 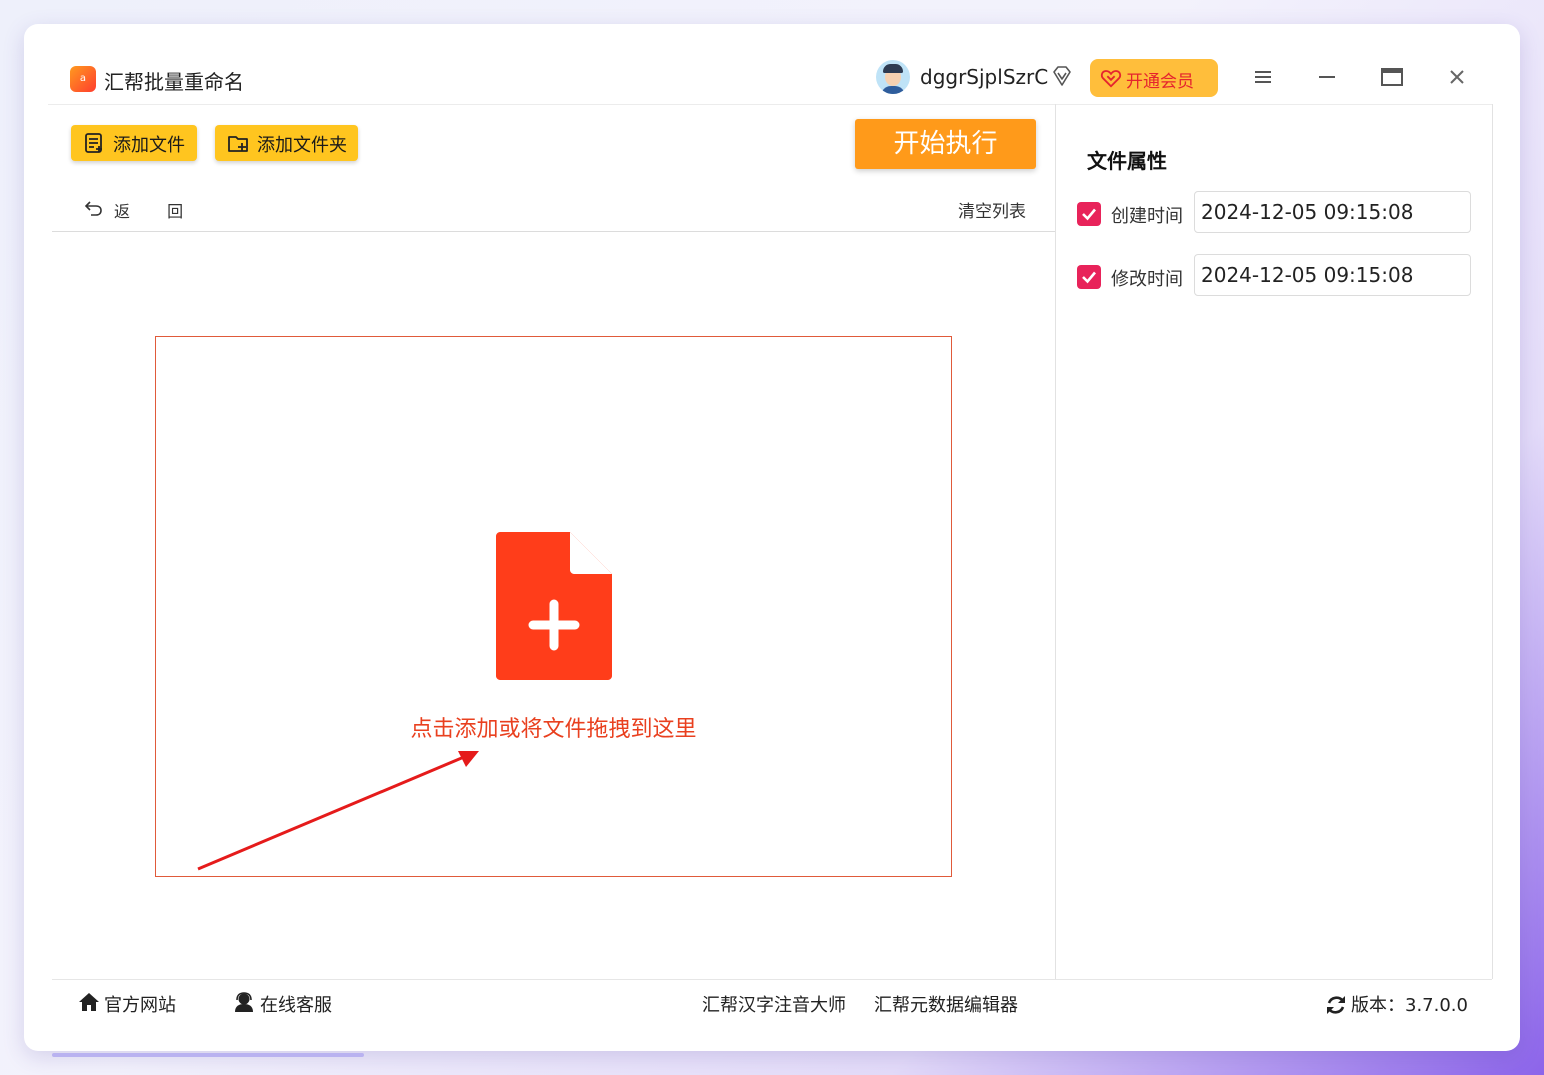 What do you see at coordinates (1127, 161) in the screenshot?
I see `side-panel-title: 文件属性` at bounding box center [1127, 161].